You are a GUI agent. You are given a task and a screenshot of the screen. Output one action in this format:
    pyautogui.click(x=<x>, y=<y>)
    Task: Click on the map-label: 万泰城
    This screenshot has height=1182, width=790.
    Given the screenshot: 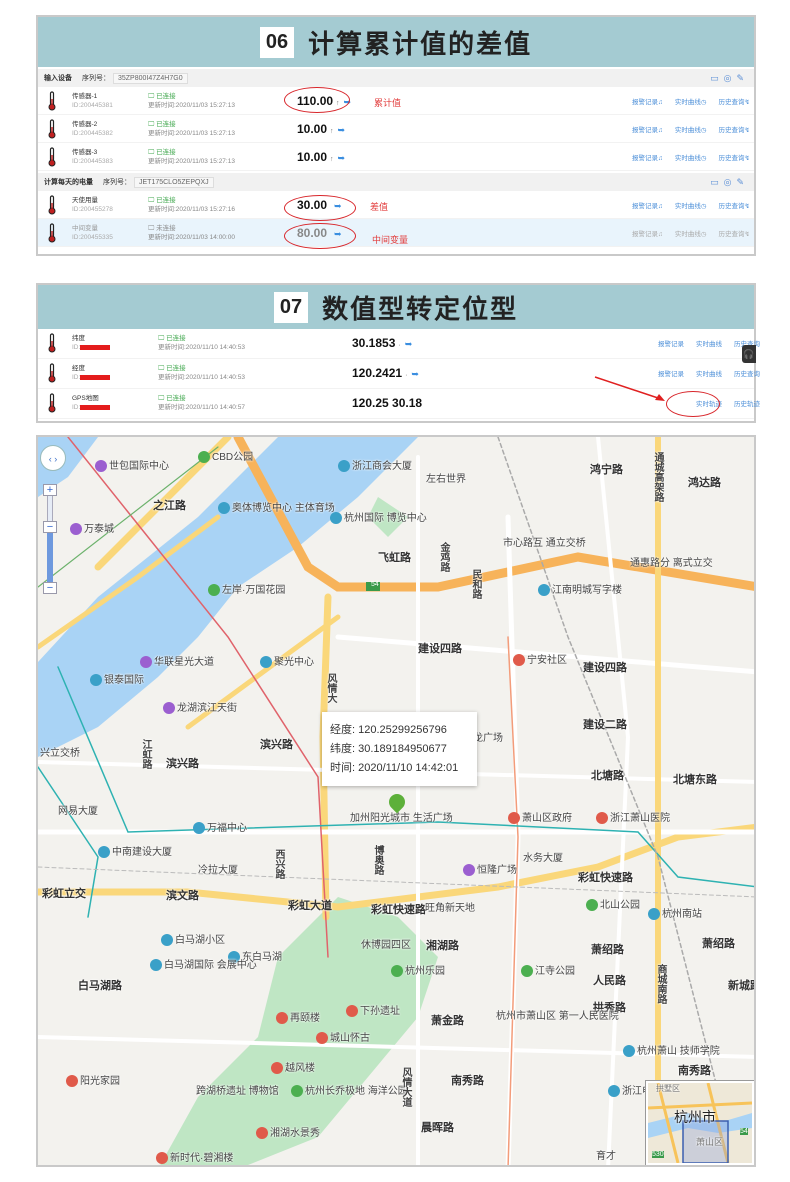 What is the action you would take?
    pyautogui.click(x=92, y=528)
    